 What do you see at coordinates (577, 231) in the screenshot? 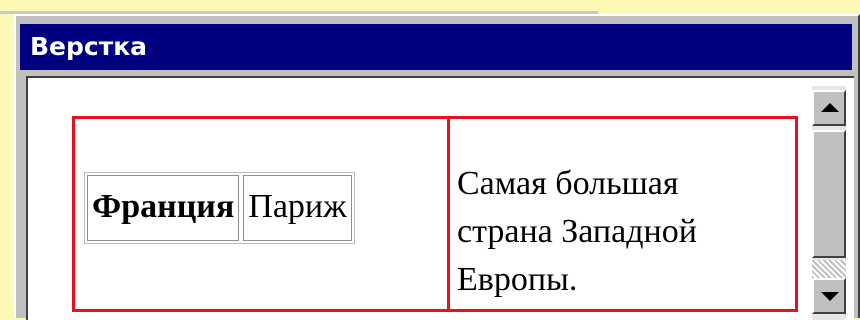
I see `description-line-2: страна Западной` at bounding box center [577, 231].